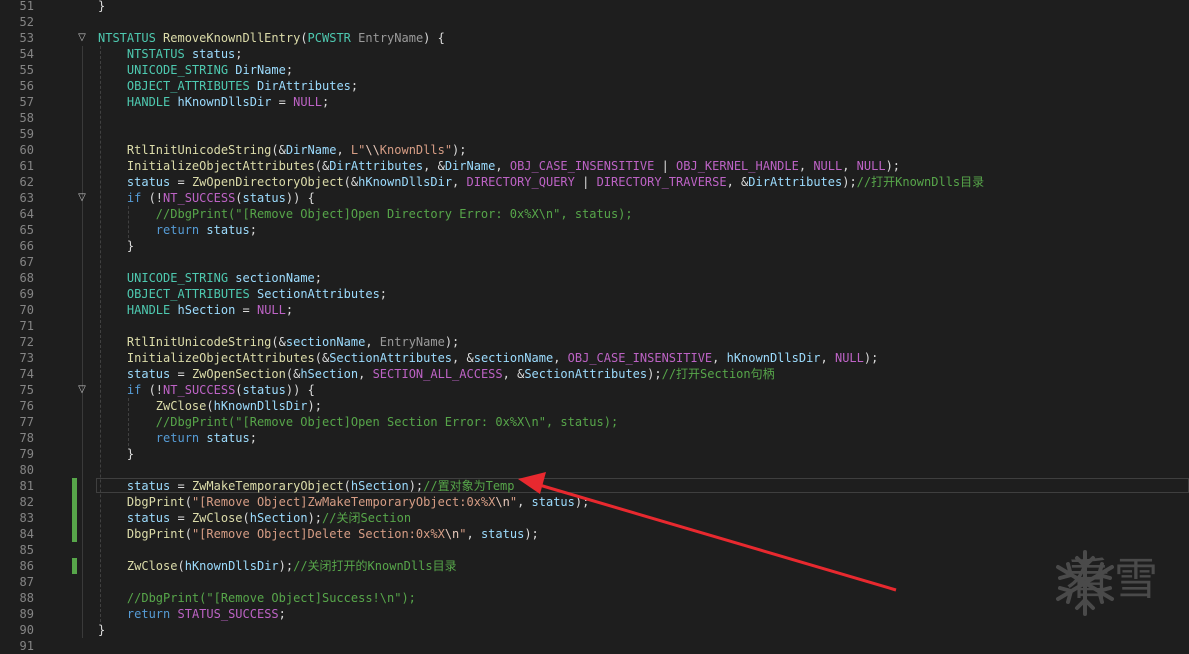 The image size is (1189, 654). I want to click on code-line: 78 return status;, so click(594, 438).